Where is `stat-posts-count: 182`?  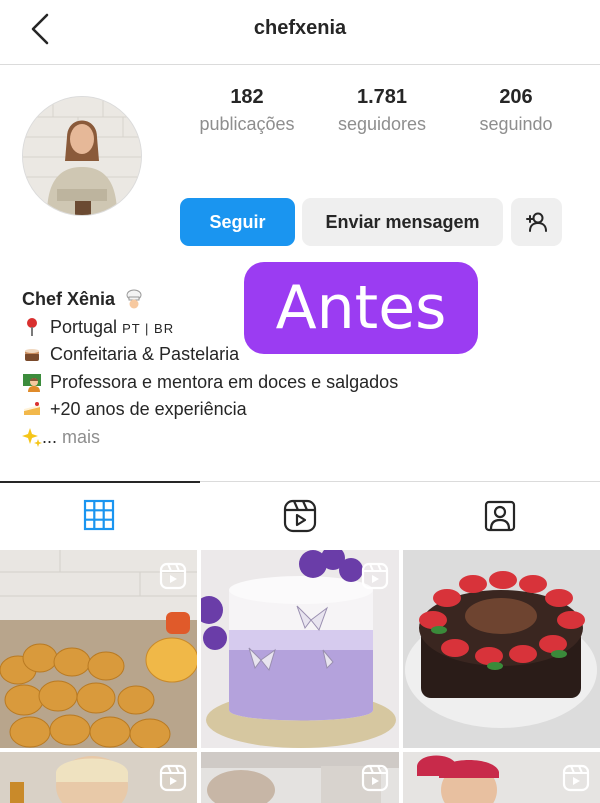 stat-posts-count: 182 is located at coordinates (247, 97).